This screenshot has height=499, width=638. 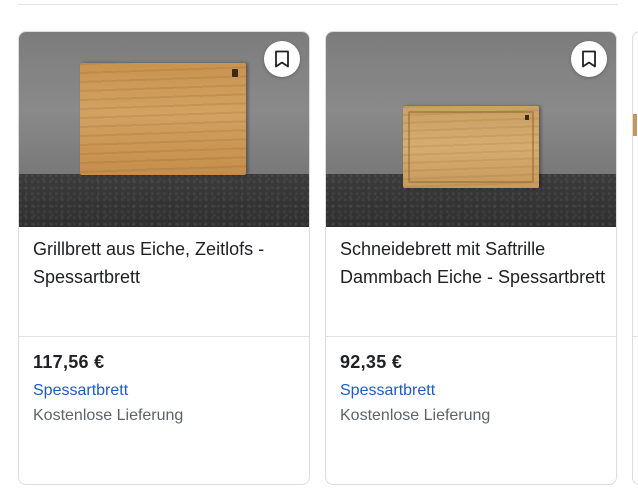 I want to click on juice-groove, so click(x=471, y=147).